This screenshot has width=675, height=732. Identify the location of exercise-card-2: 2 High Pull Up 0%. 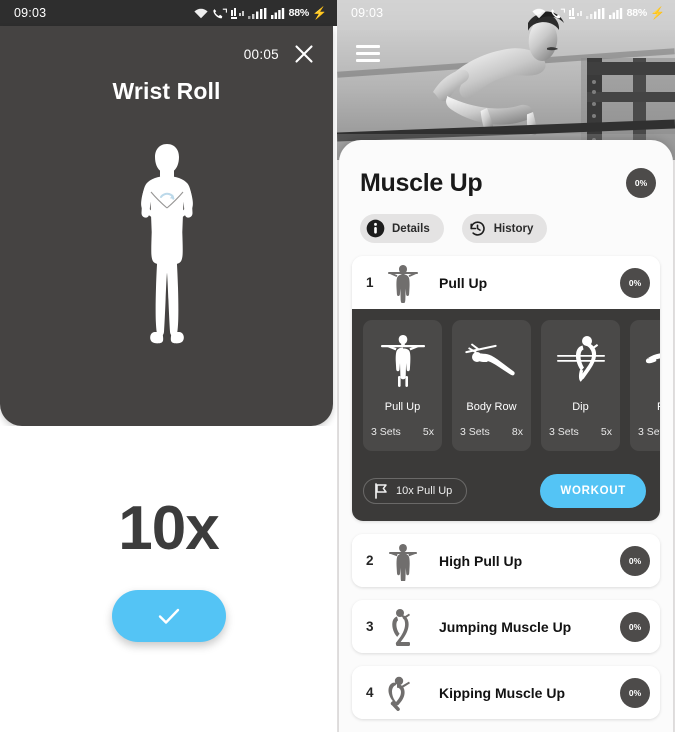
(506, 560).